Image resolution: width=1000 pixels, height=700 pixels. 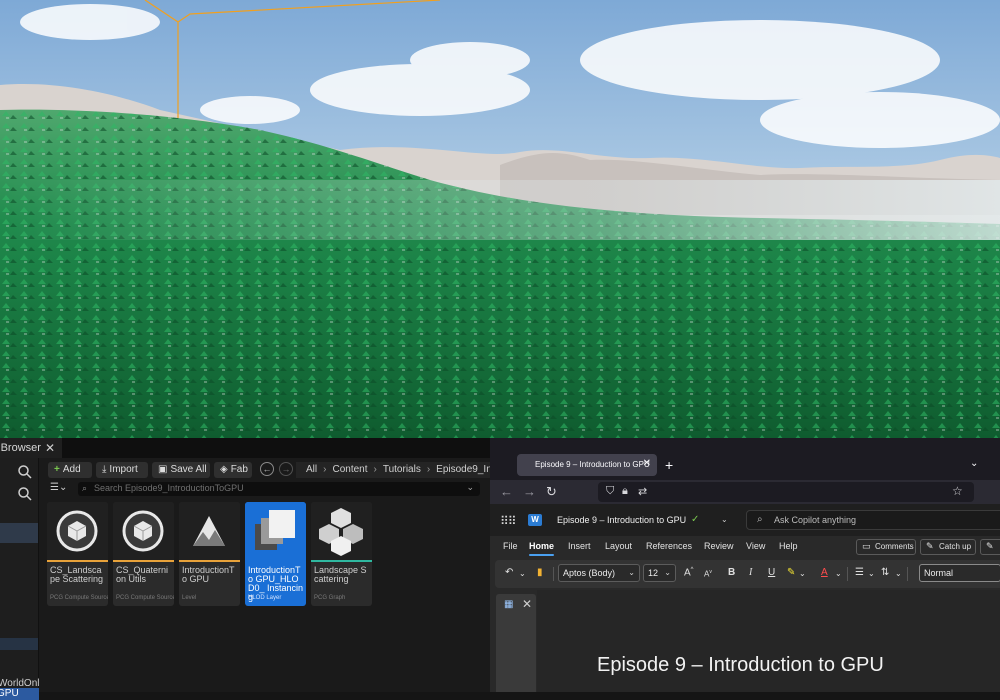 I want to click on bold-icon: B, so click(x=731, y=572).